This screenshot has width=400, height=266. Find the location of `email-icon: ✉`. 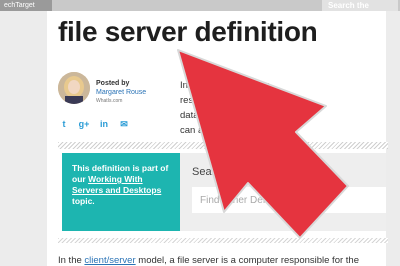

email-icon: ✉ is located at coordinates (124, 124).